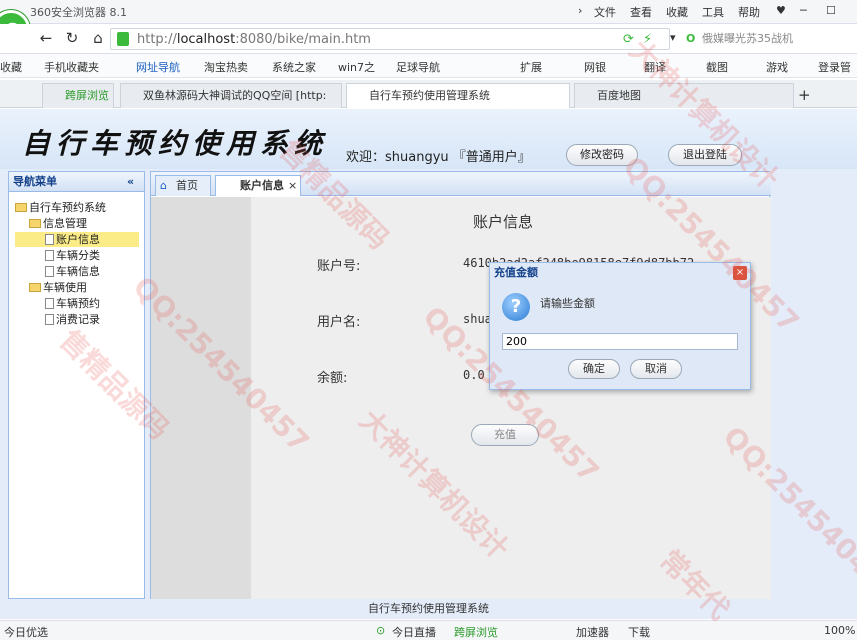  What do you see at coordinates (58, 287) in the screenshot?
I see `tree-group-usage: 车辆使用` at bounding box center [58, 287].